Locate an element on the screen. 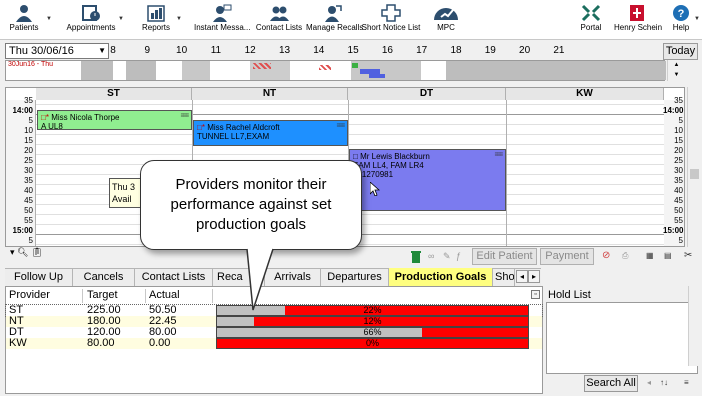 The width and height of the screenshot is (702, 396). short-notice-list-button: Short Notice List is located at coordinates (391, 20).